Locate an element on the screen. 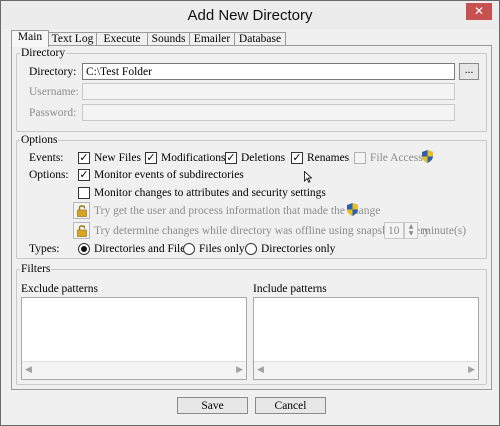  snapshot-interval-spinner: ▲ ▼ is located at coordinates (411, 230).